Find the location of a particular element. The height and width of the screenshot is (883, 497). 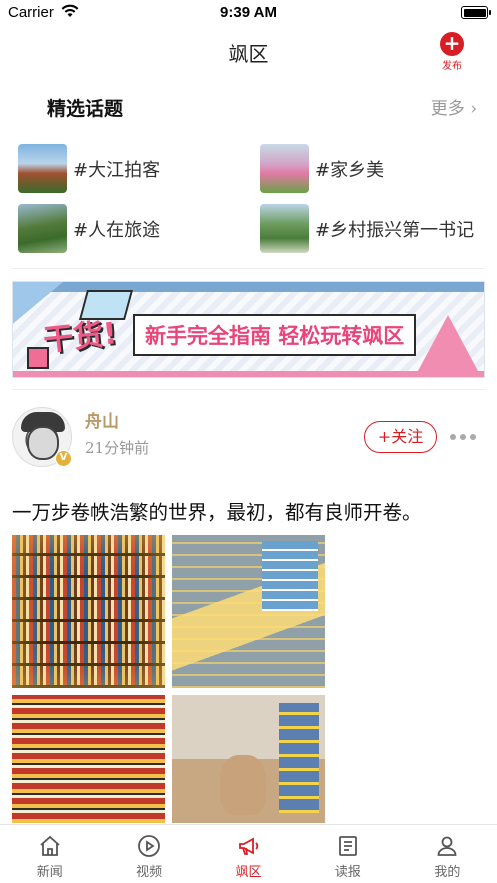

post-text: 一万步卷帙浩繁的世界，最初，都有良师开卷。 is located at coordinates (249, 510).